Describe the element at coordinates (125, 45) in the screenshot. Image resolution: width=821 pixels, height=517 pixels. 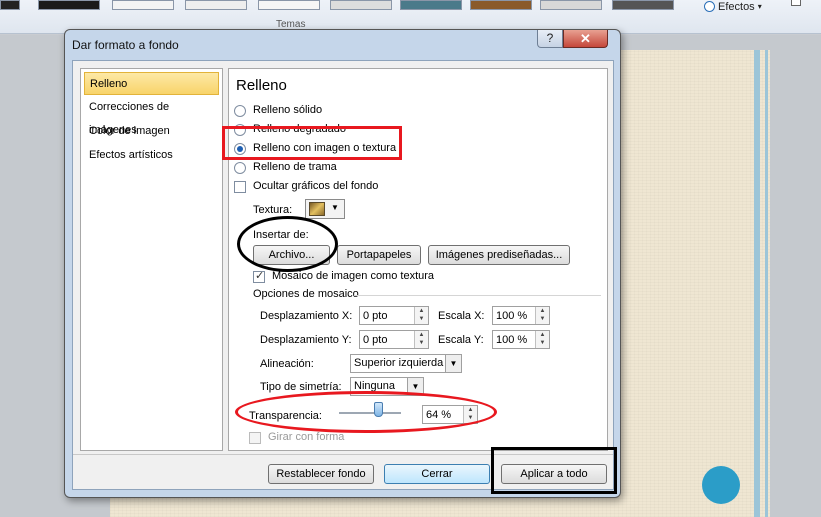
I see `dialog-title: Dar formato a fondo` at that location.